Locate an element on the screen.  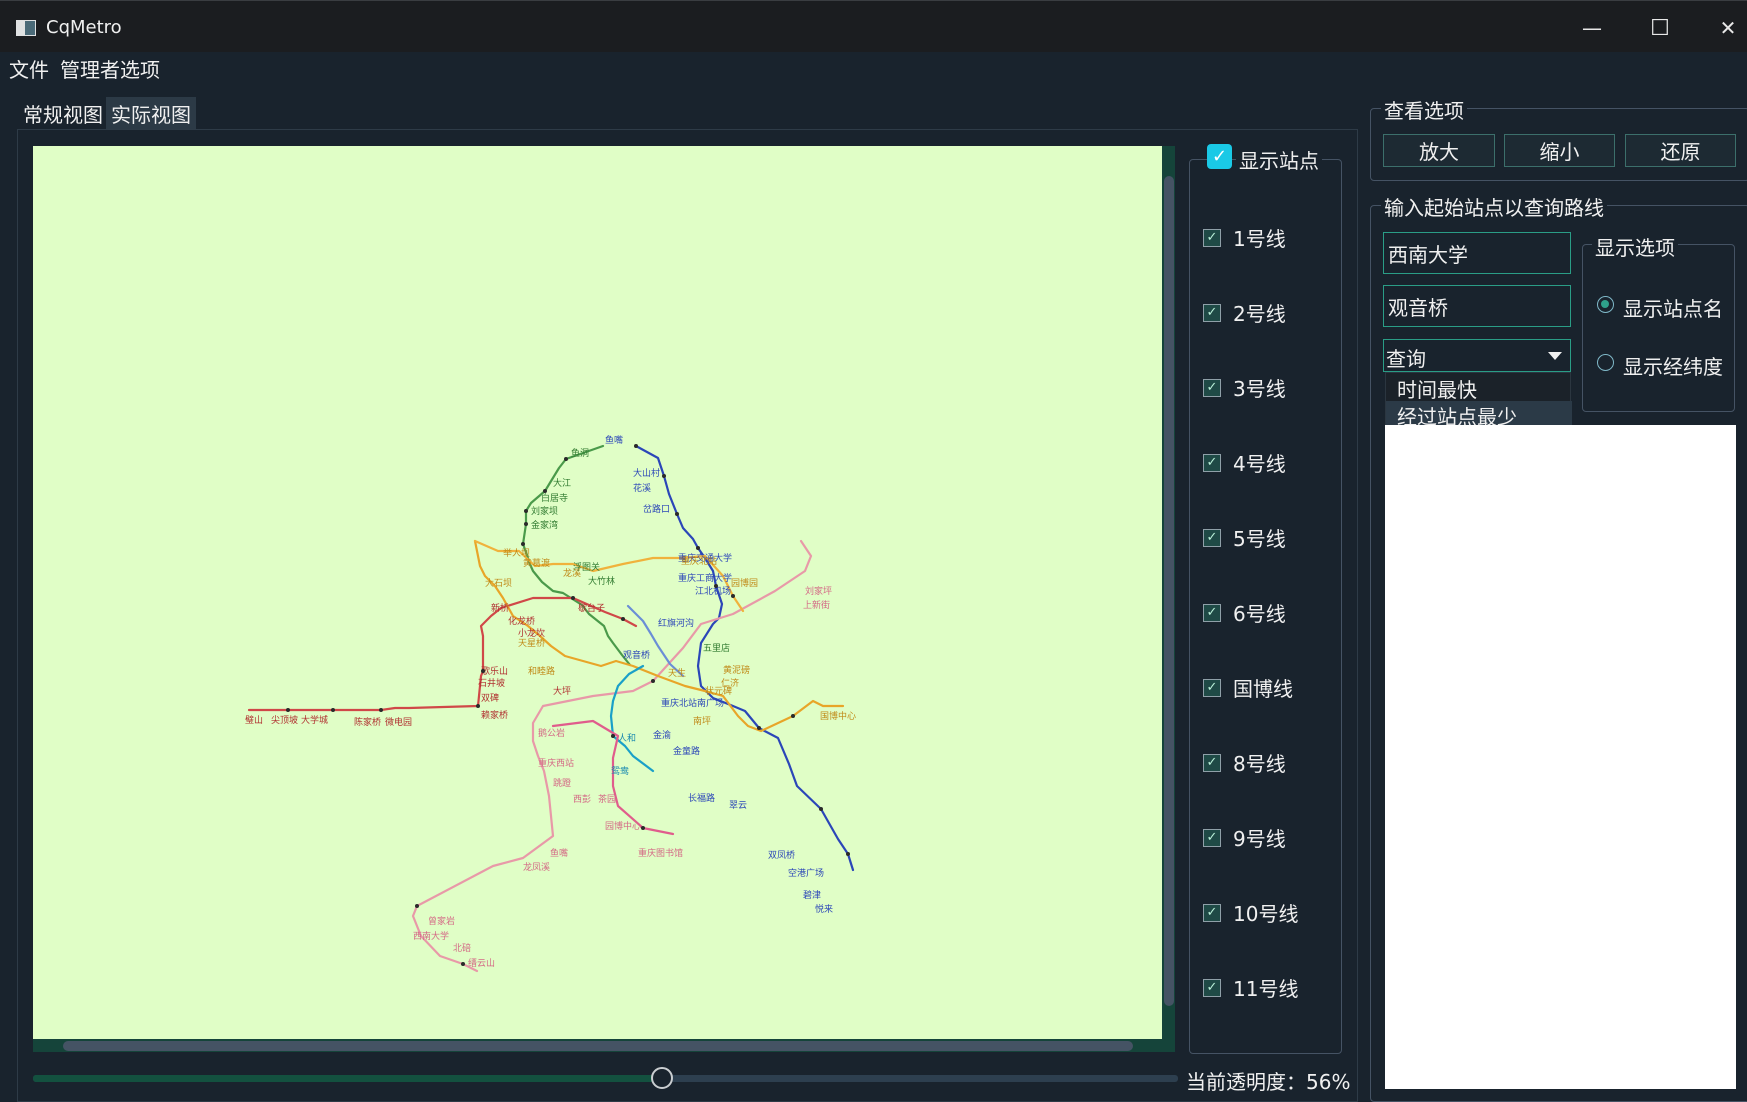
dropdown-option-fewest-stations: 经过站点最少 is located at coordinates (1479, 415).